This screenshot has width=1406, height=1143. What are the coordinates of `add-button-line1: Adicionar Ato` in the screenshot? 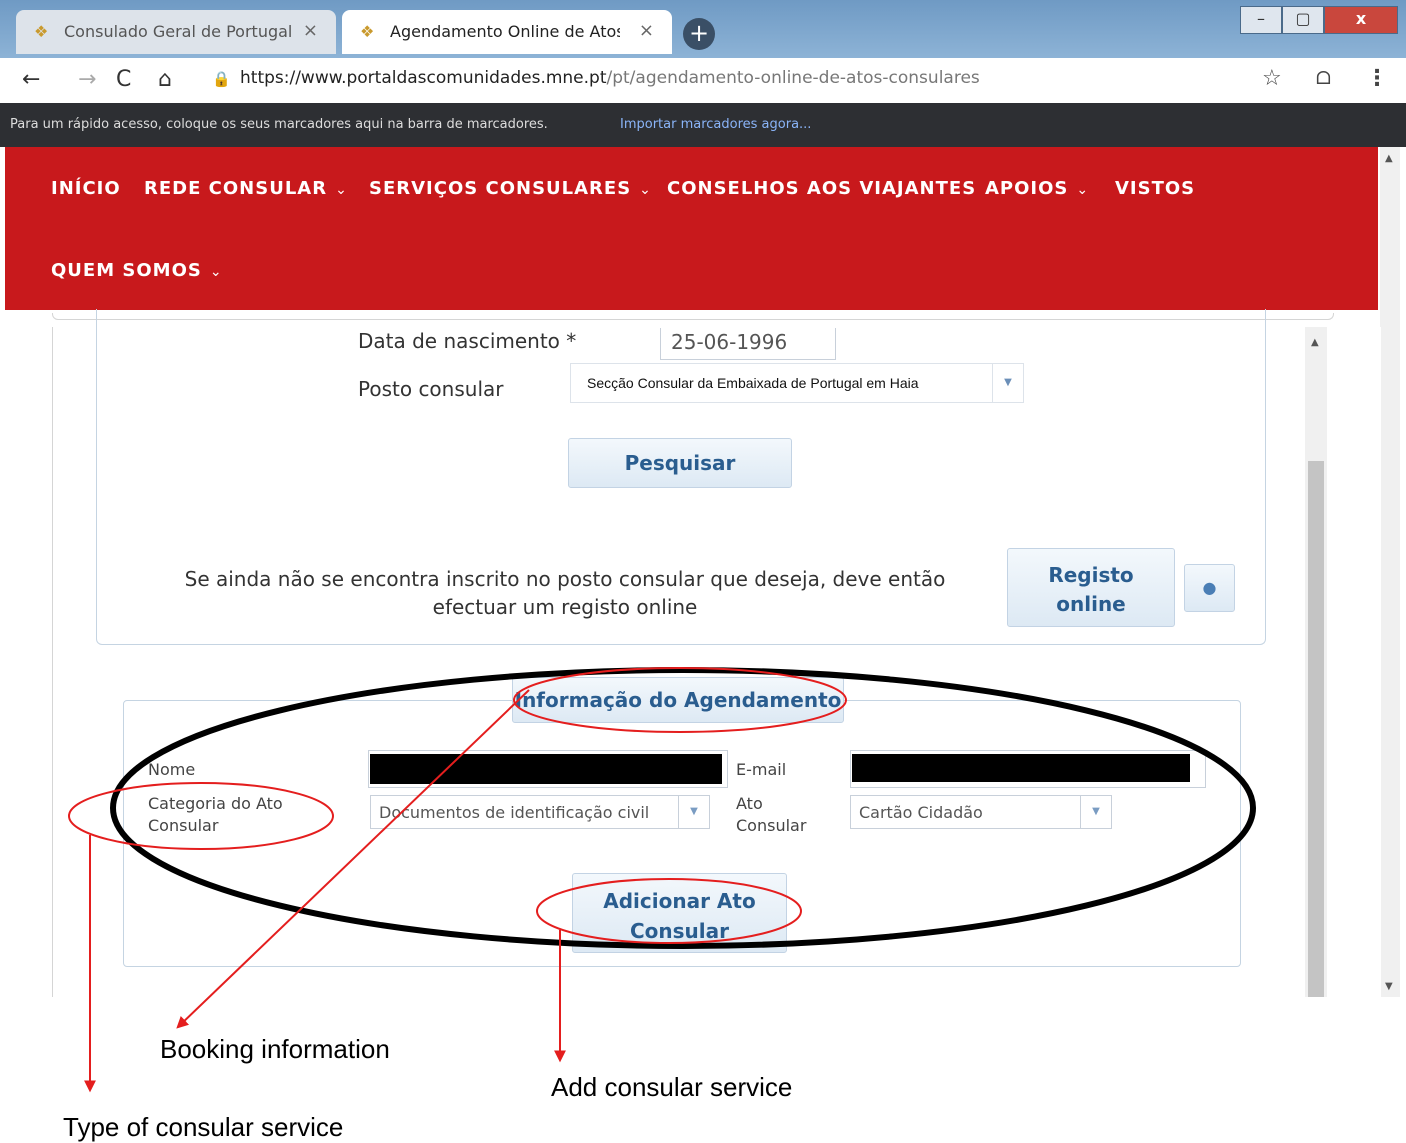 It's located at (679, 901).